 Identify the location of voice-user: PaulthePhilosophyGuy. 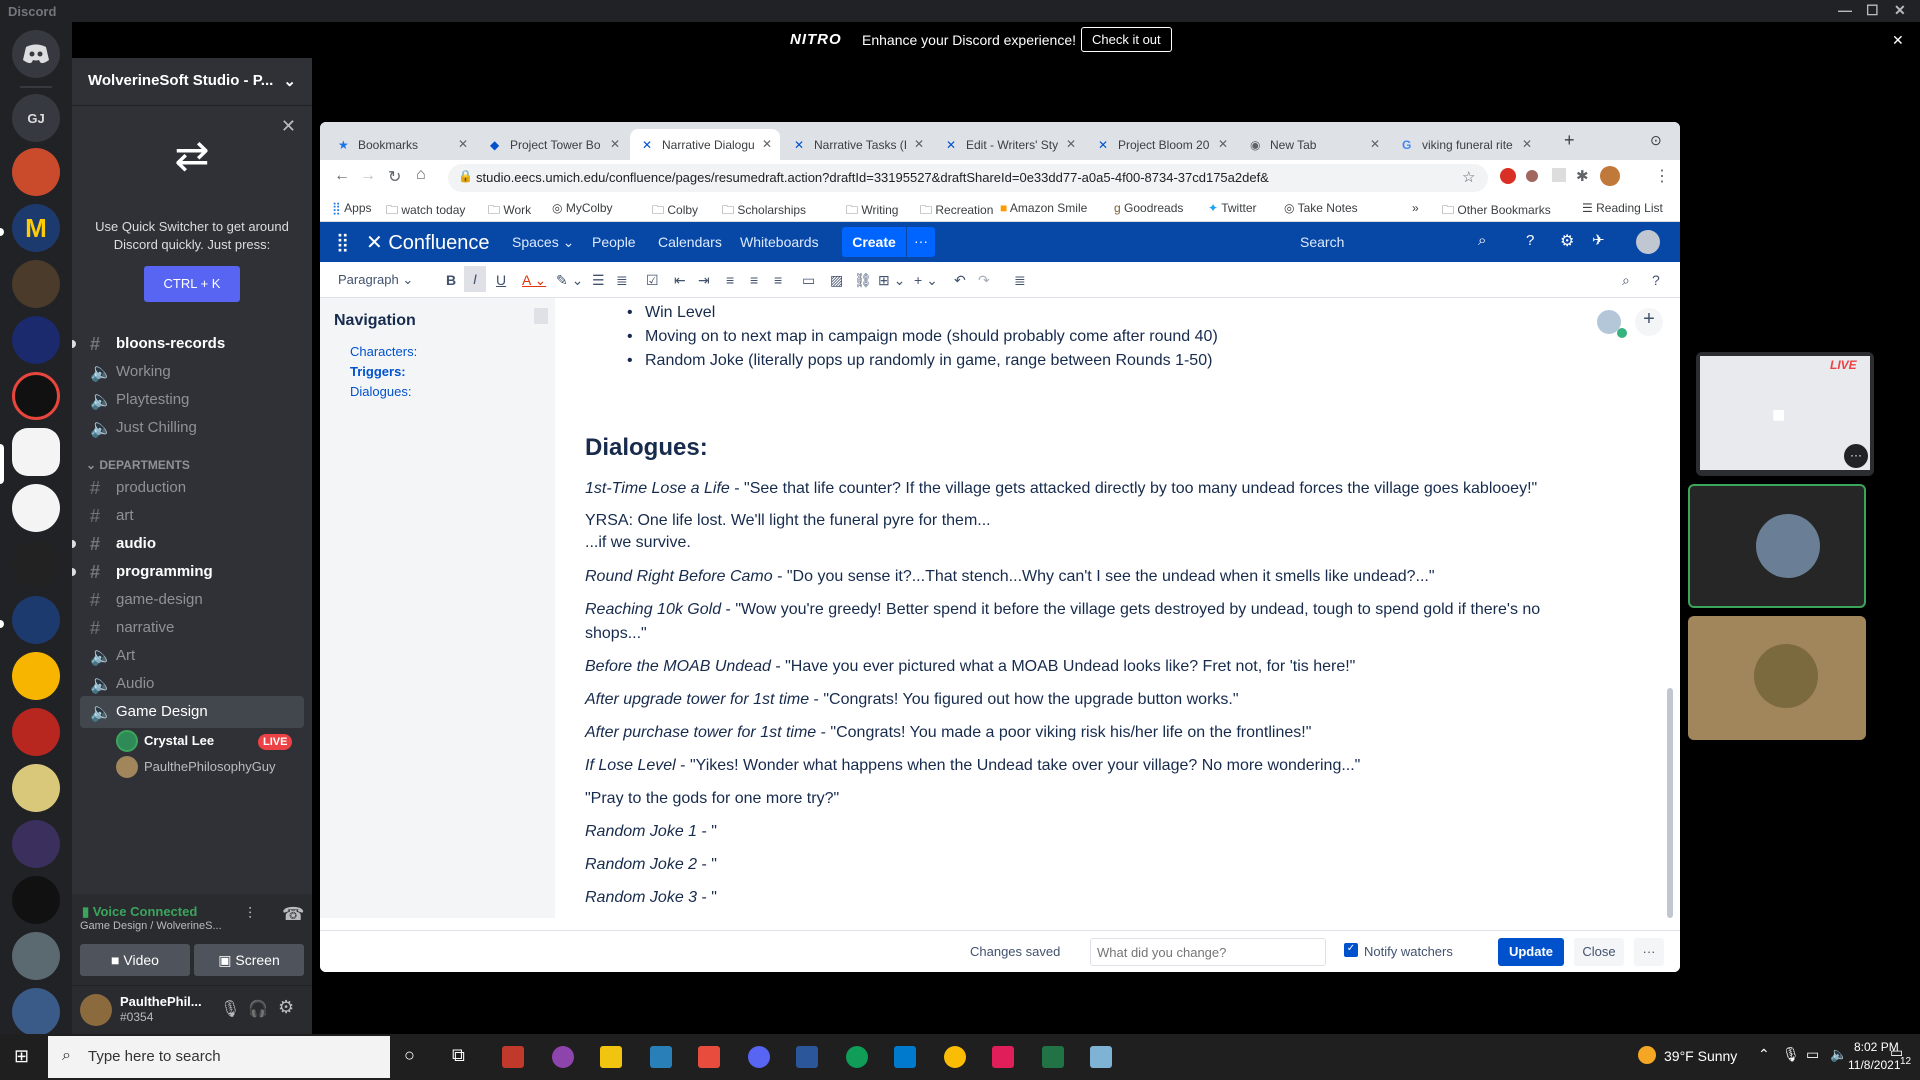
(196, 767).